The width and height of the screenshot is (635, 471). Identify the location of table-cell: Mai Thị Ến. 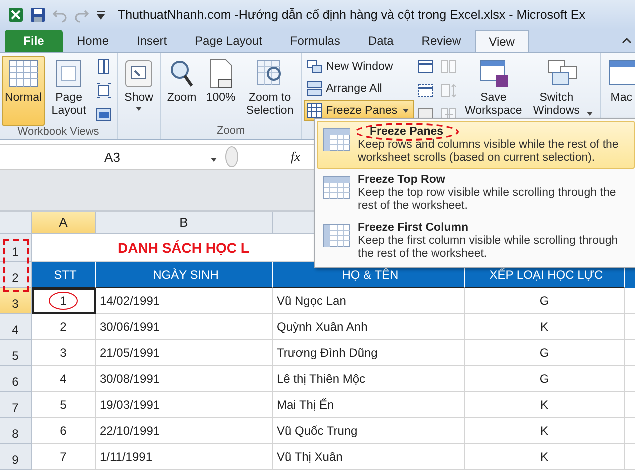
(369, 405).